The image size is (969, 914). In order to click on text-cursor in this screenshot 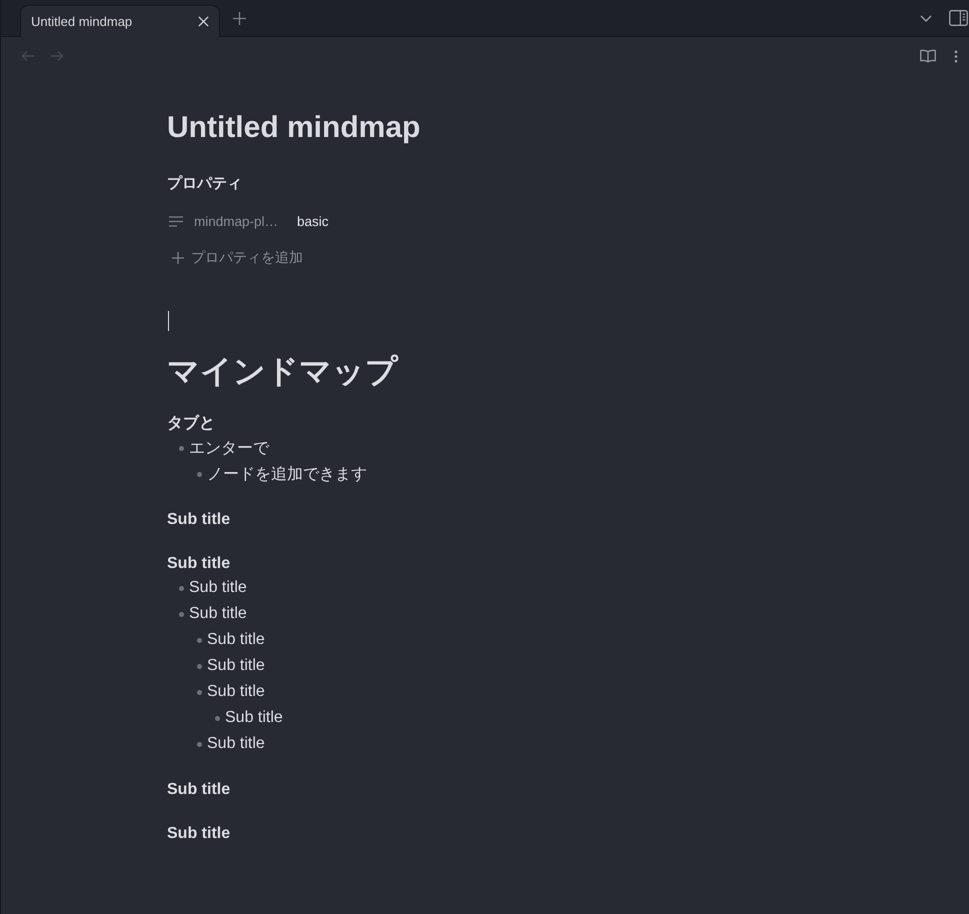, I will do `click(168, 321)`.